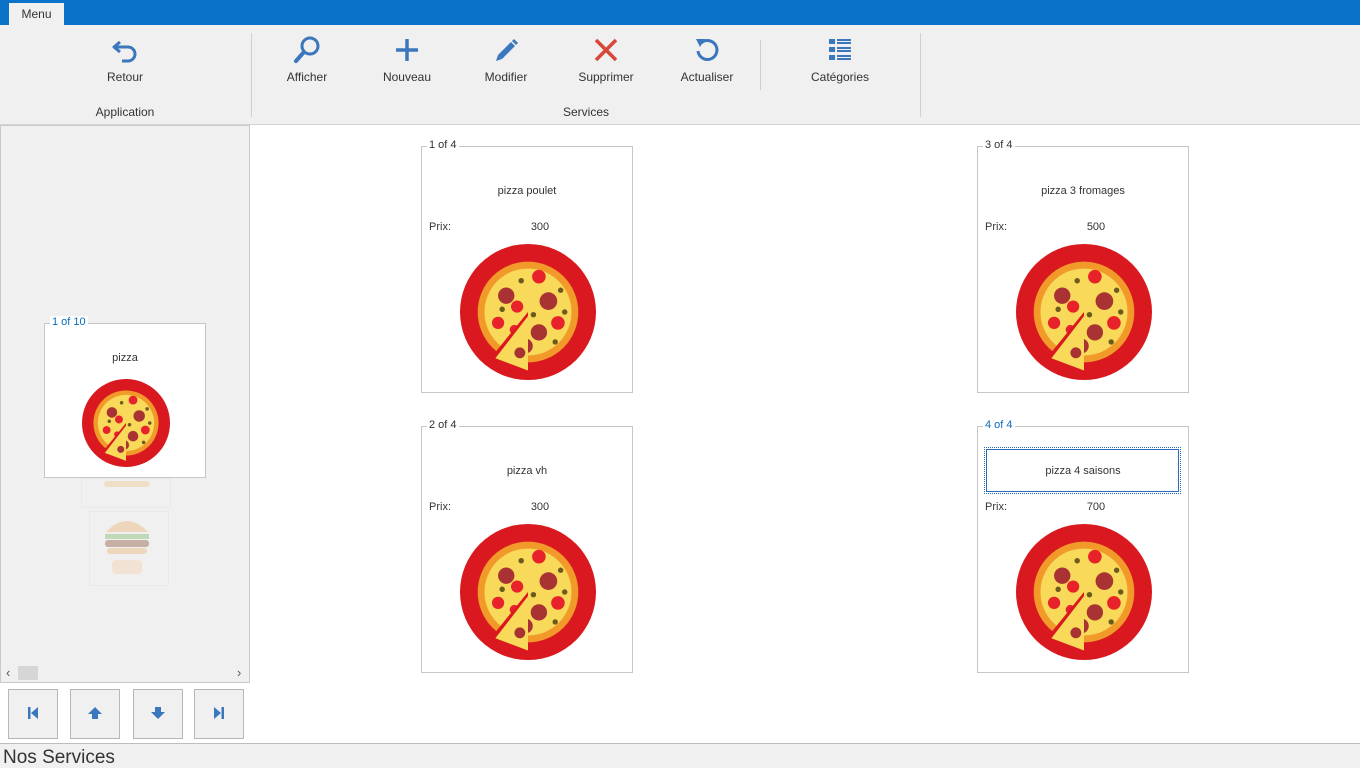 The image size is (1360, 768). I want to click on category-card-title: pizza, so click(125, 358).